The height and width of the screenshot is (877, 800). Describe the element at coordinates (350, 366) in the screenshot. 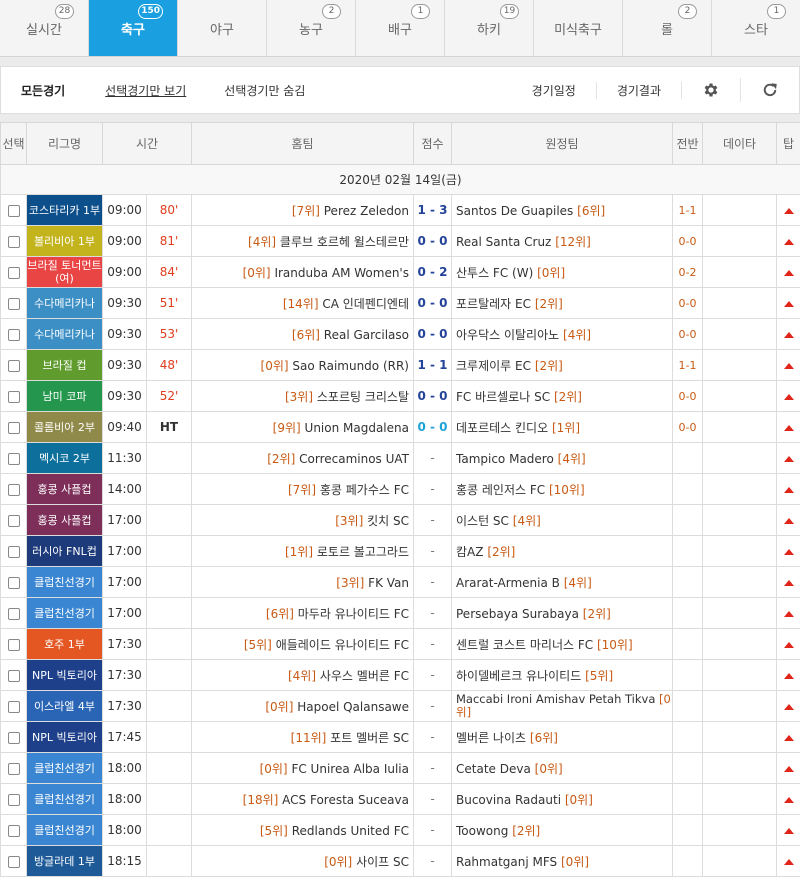

I see `home-team-name: Sao Raimundo (RR)` at that location.